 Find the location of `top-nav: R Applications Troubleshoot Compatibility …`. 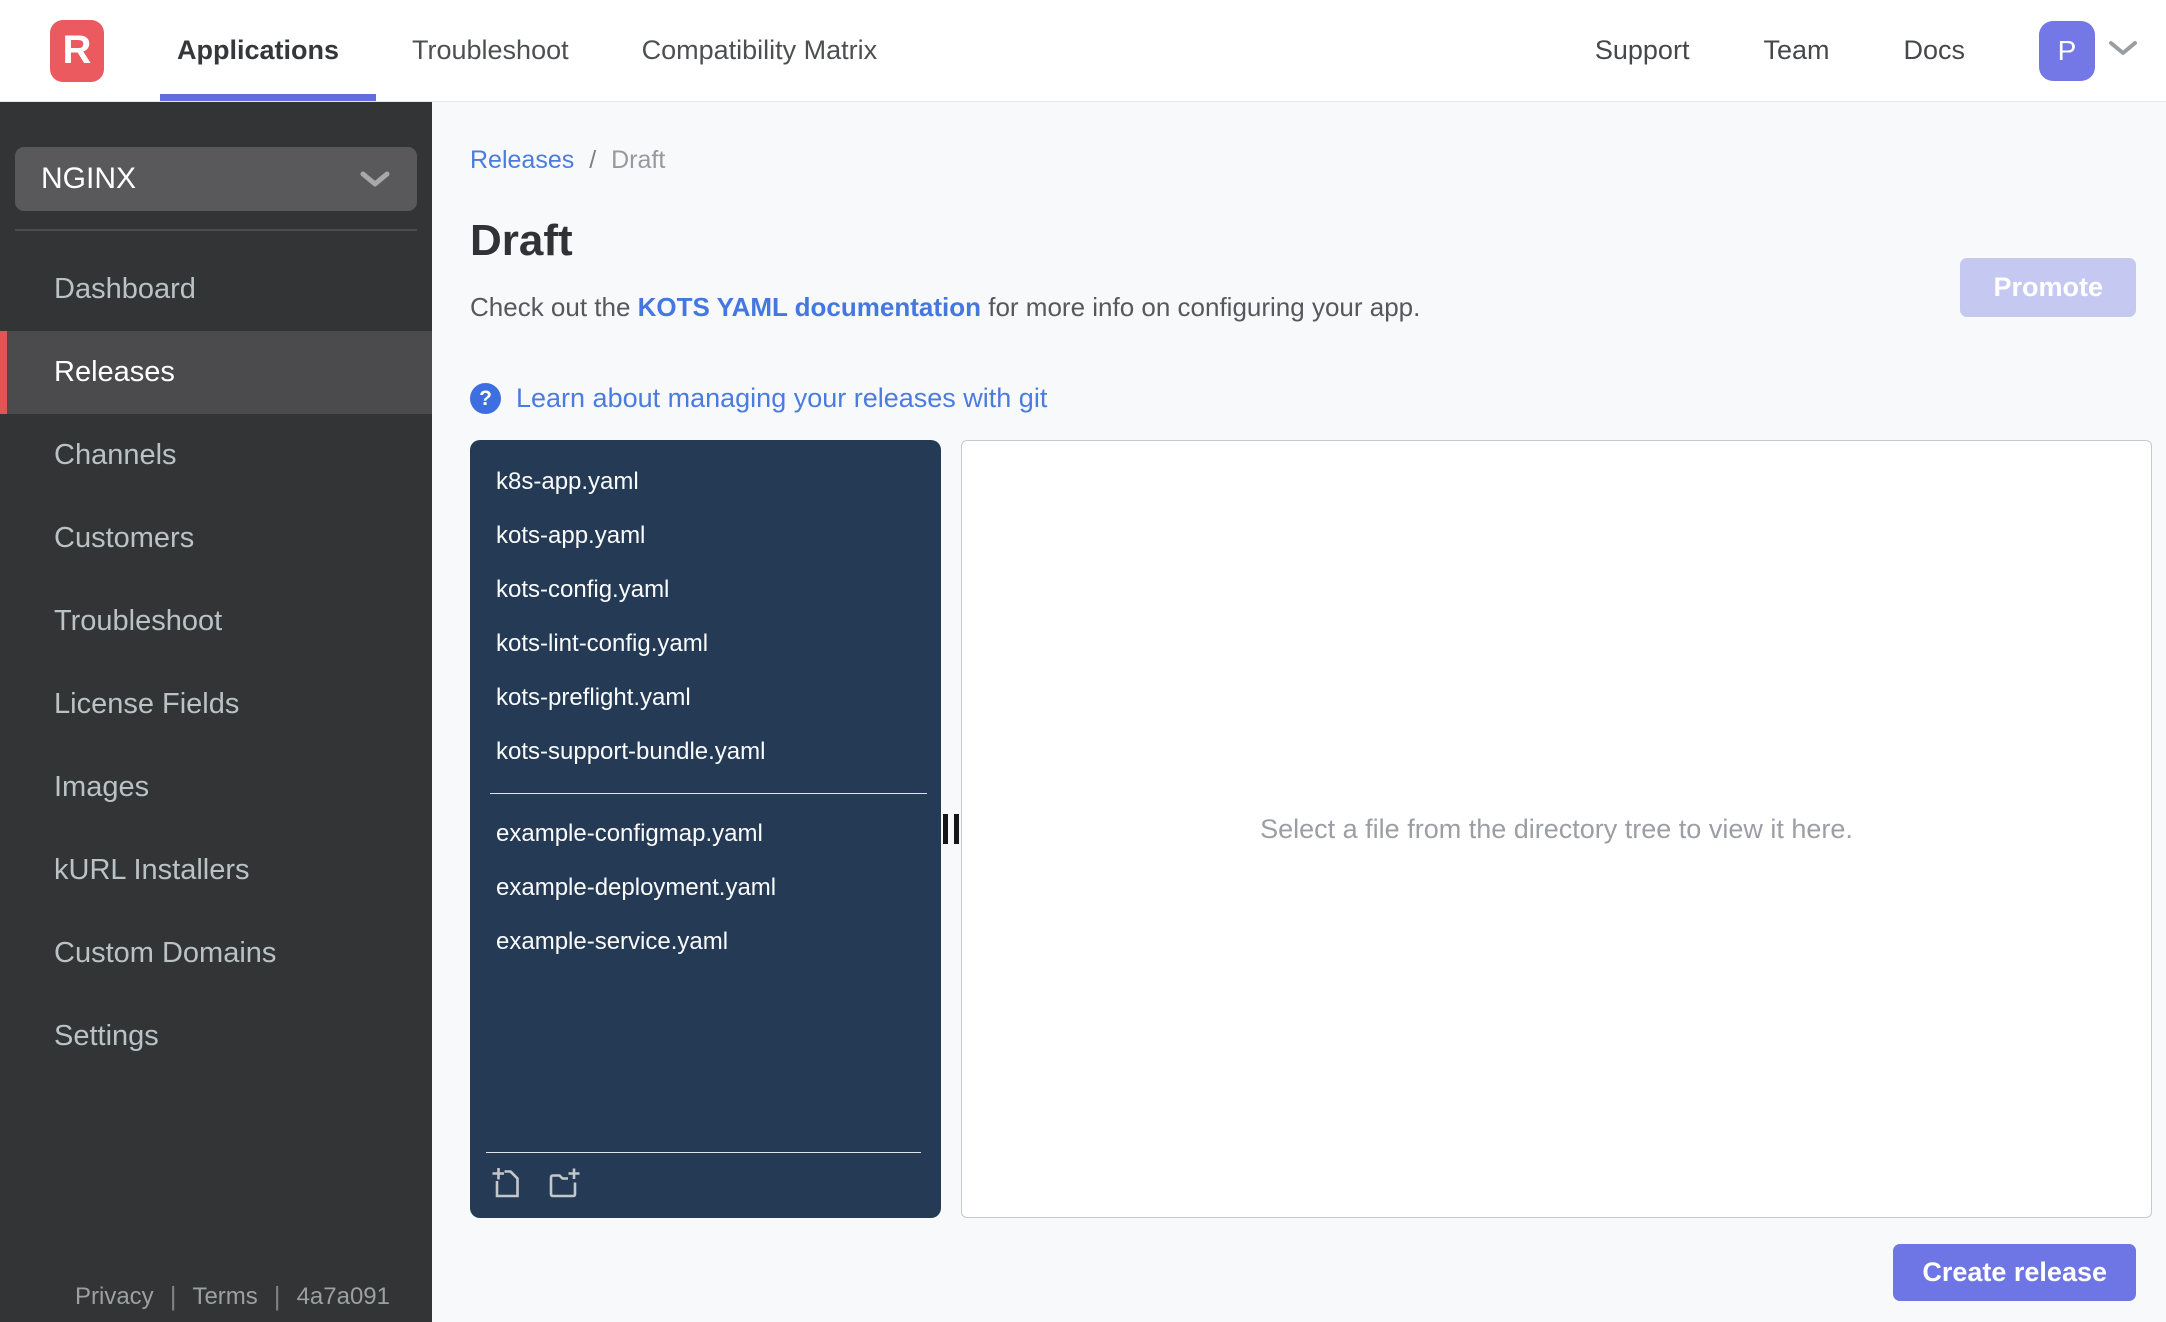

top-nav: R Applications Troubleshoot Compatibility … is located at coordinates (1083, 51).